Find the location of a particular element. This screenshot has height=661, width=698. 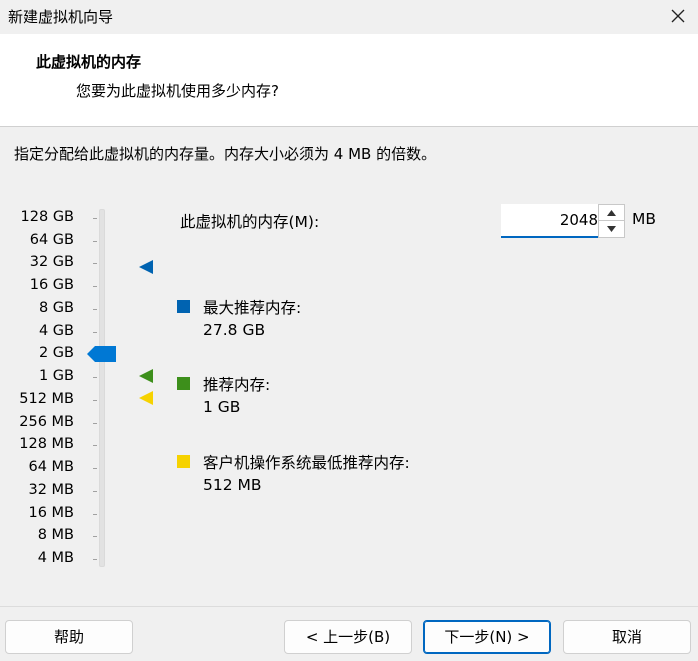

guest-min-label: 客户机操作系统最低推荐内存: is located at coordinates (306, 463).